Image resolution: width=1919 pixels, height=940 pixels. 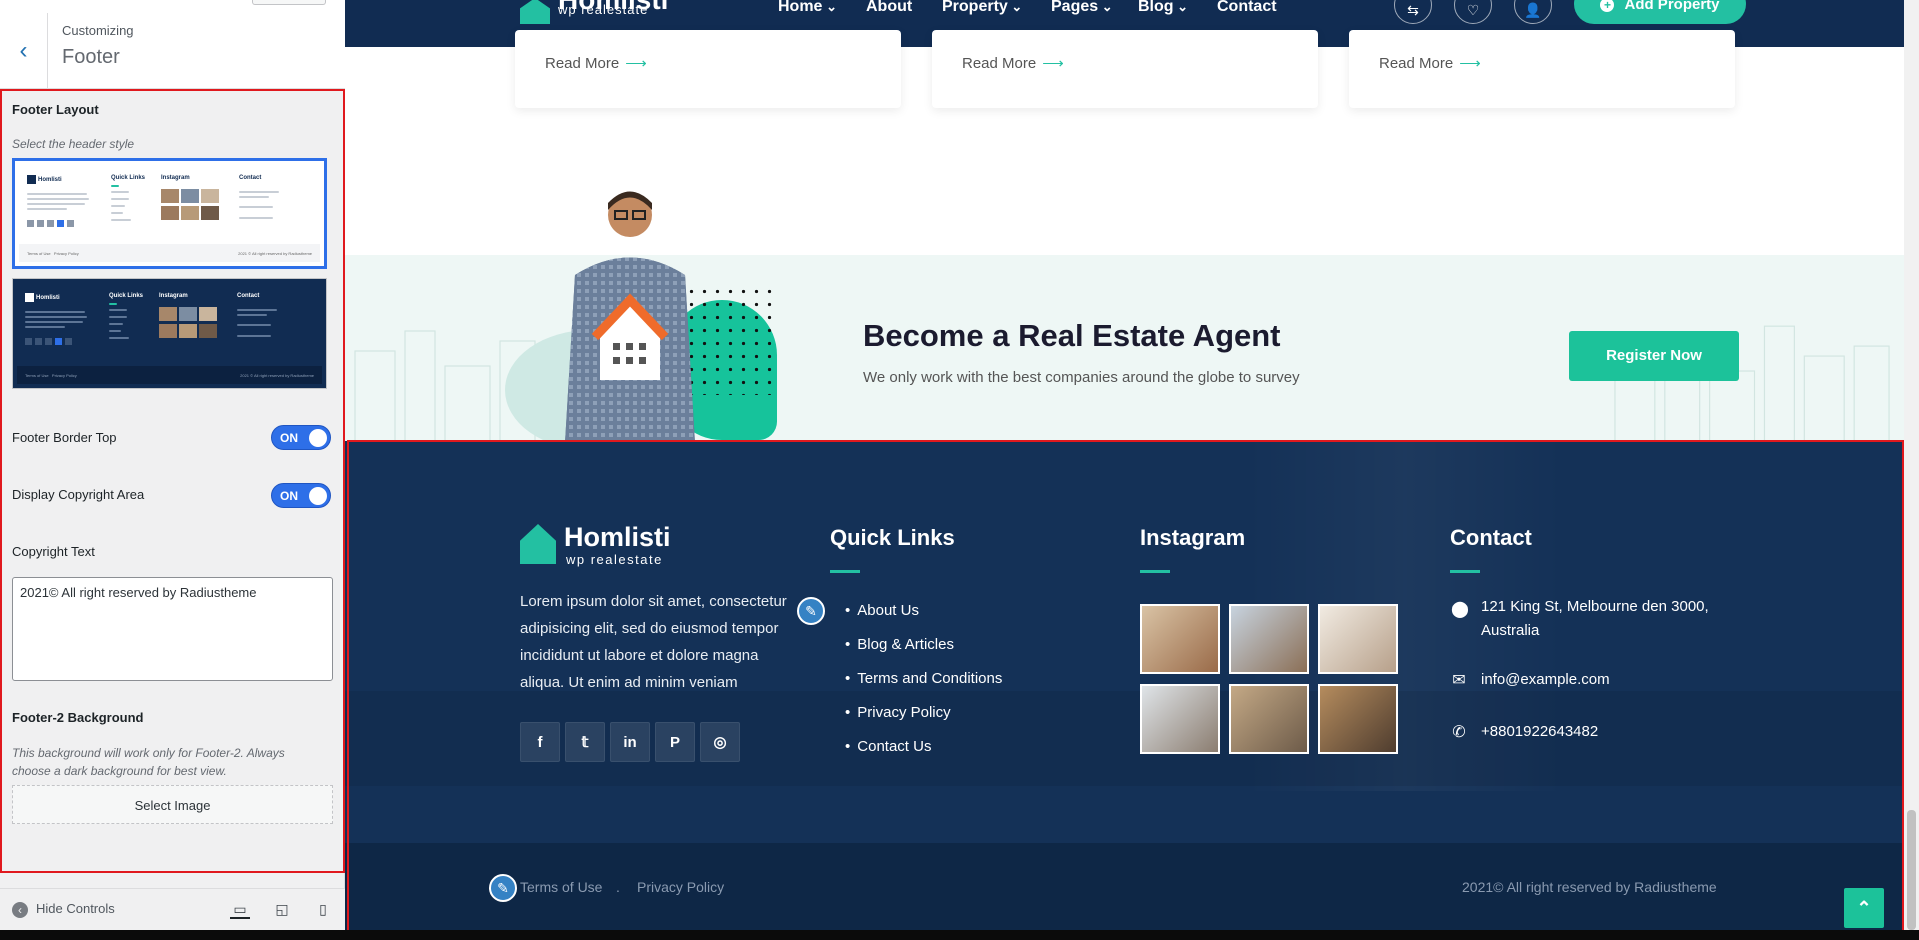 I want to click on display-copyright-label: Display Copyright Area, so click(x=78, y=494).